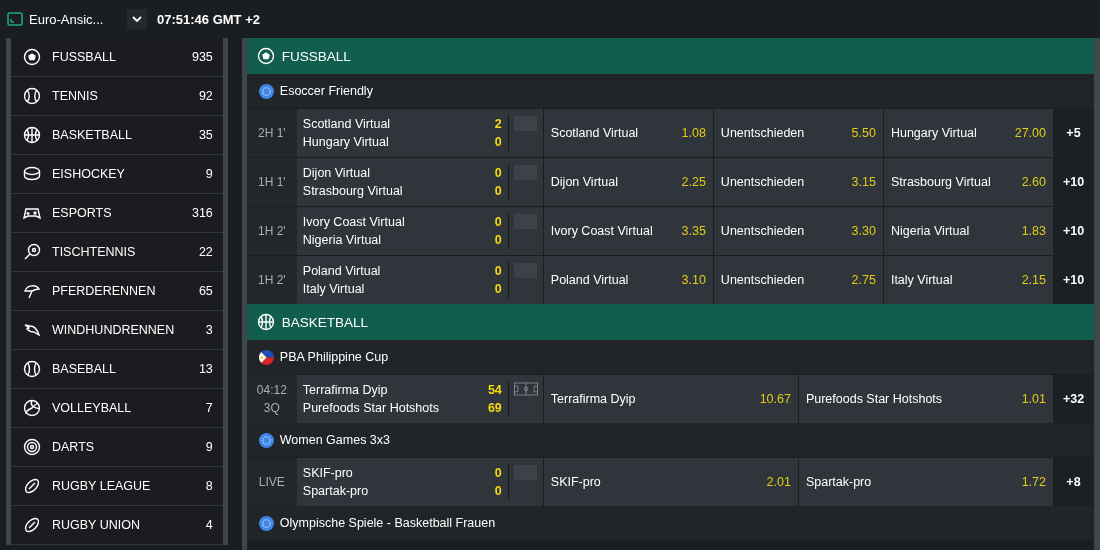 The height and width of the screenshot is (550, 1100). What do you see at coordinates (420, 399) in the screenshot?
I see `scoreboard: Terrafirma Dyip 54 Purefoods Star Hotshots 69` at bounding box center [420, 399].